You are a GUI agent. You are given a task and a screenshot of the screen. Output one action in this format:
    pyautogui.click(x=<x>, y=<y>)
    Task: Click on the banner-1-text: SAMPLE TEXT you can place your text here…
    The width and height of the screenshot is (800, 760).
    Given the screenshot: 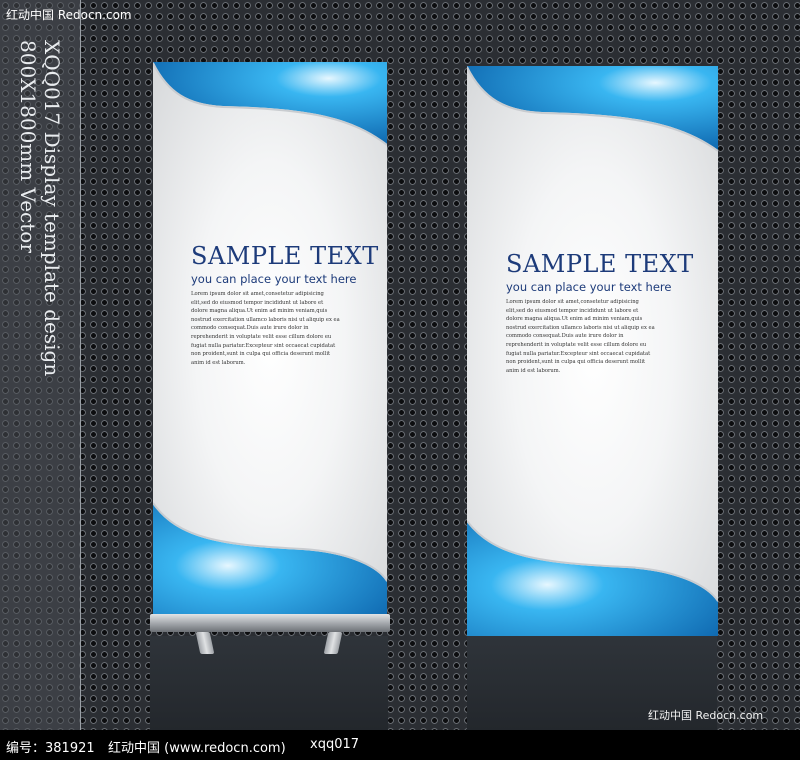 What is the action you would take?
    pyautogui.click(x=285, y=304)
    